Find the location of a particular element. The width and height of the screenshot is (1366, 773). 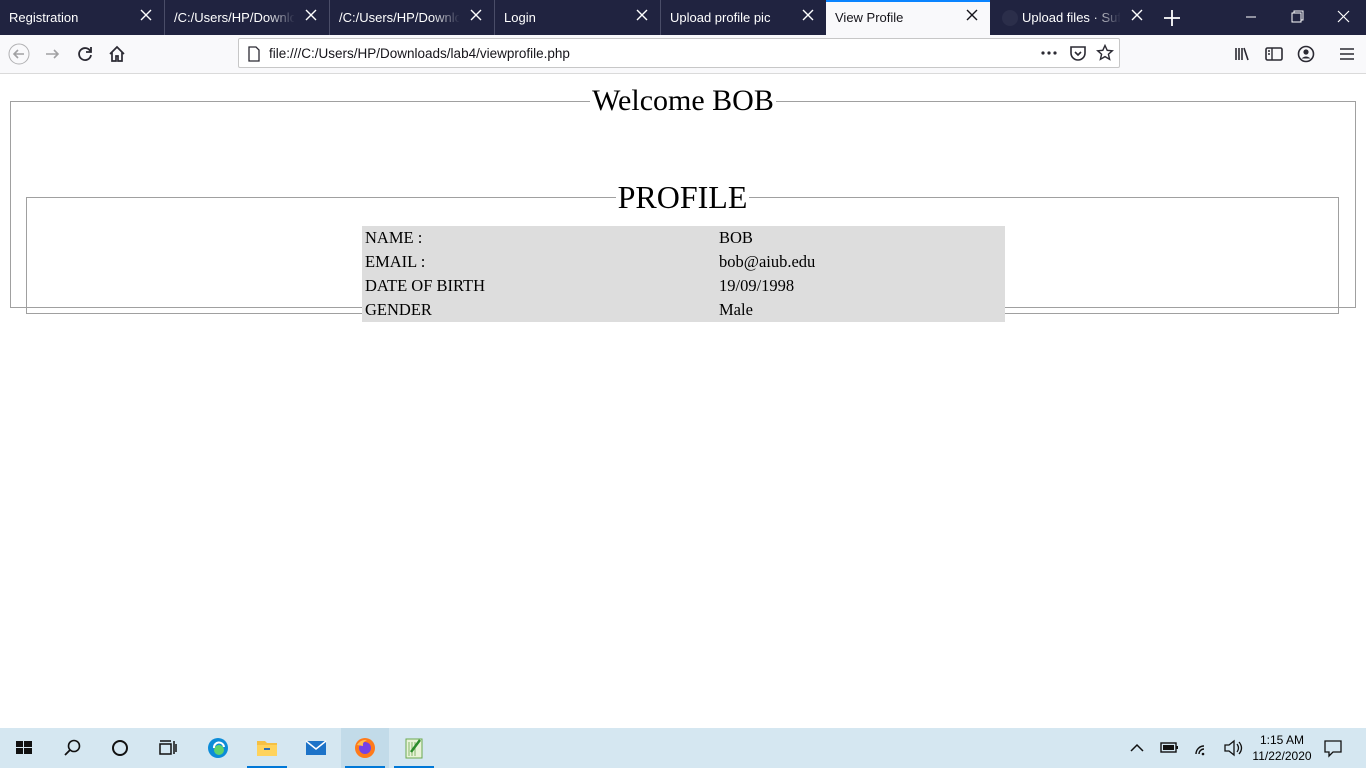

close-window-icon is located at coordinates (1343, 17).